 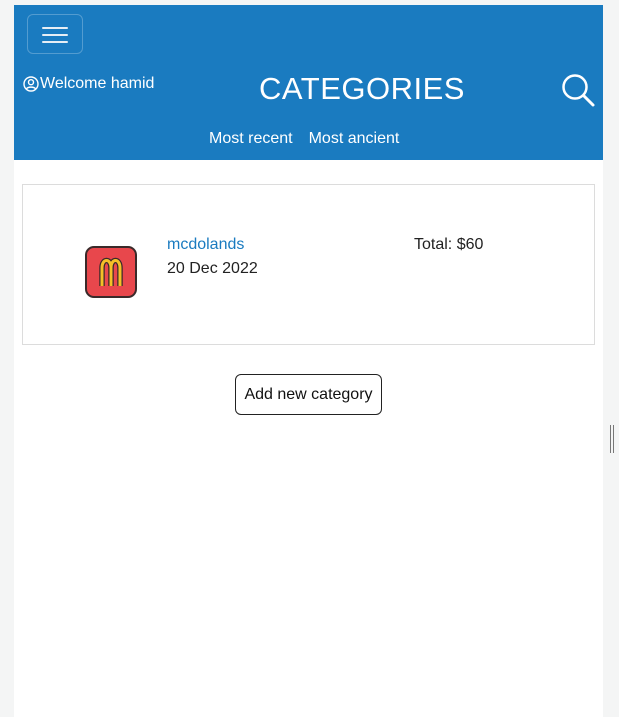 I want to click on welcome-text: Welcome hamid, so click(x=97, y=83).